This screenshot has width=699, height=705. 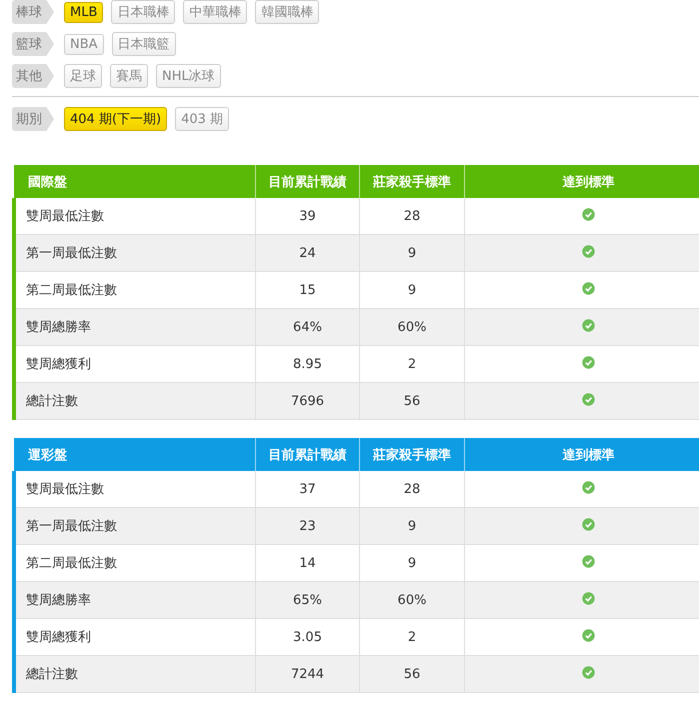 I want to click on table-cell: 23, so click(x=308, y=526).